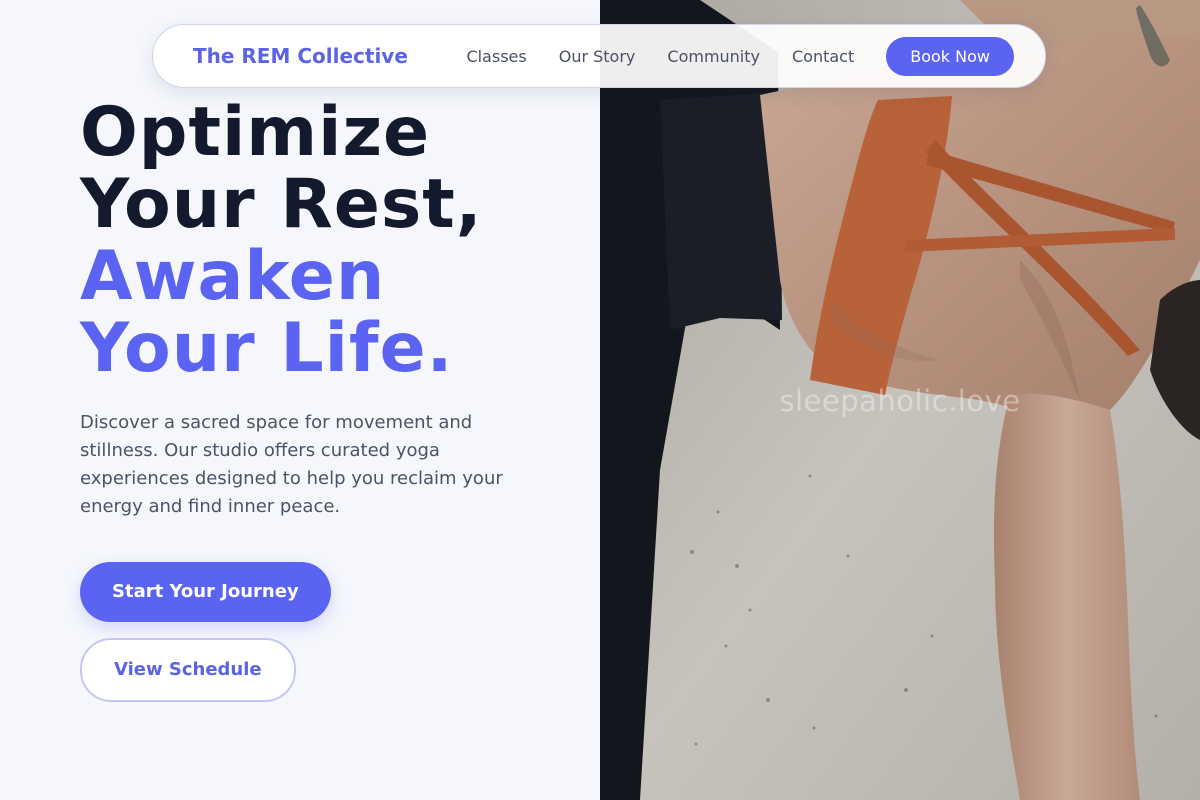  I want to click on hero-title: Optimize Your Rest, Awaken Your Life., so click(281, 241).